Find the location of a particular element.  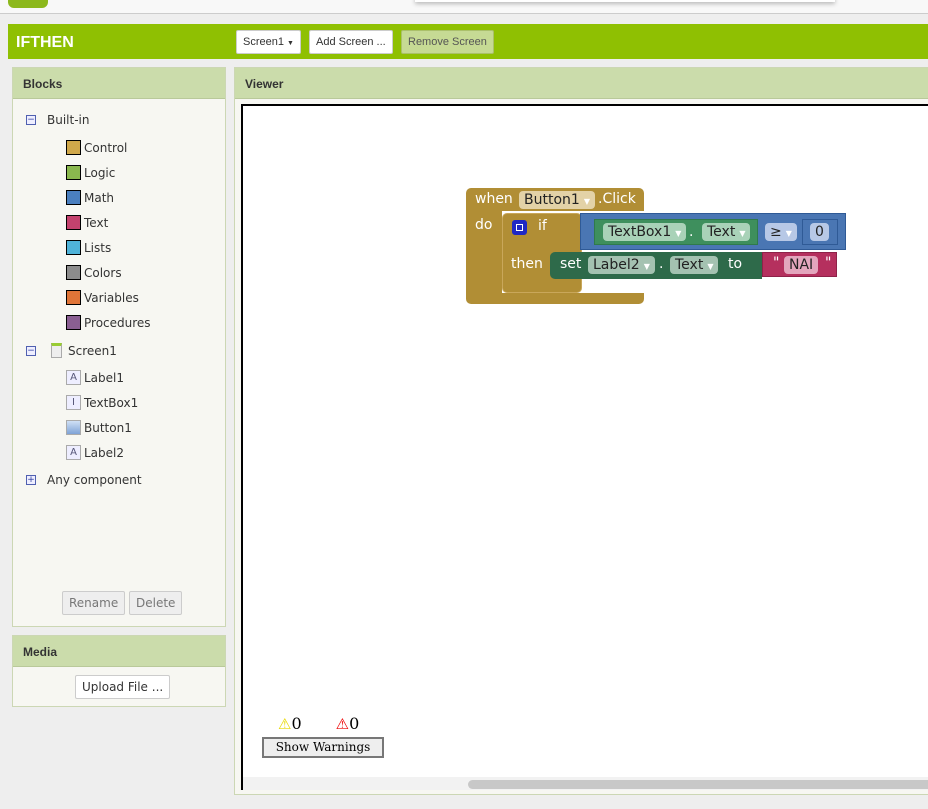

screen-select-label: Screen1 is located at coordinates (263, 42).